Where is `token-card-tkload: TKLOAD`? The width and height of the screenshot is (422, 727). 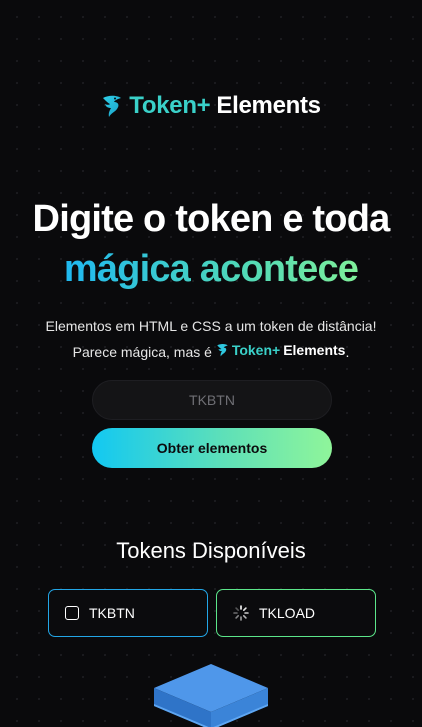
token-card-tkload: TKLOAD is located at coordinates (296, 613).